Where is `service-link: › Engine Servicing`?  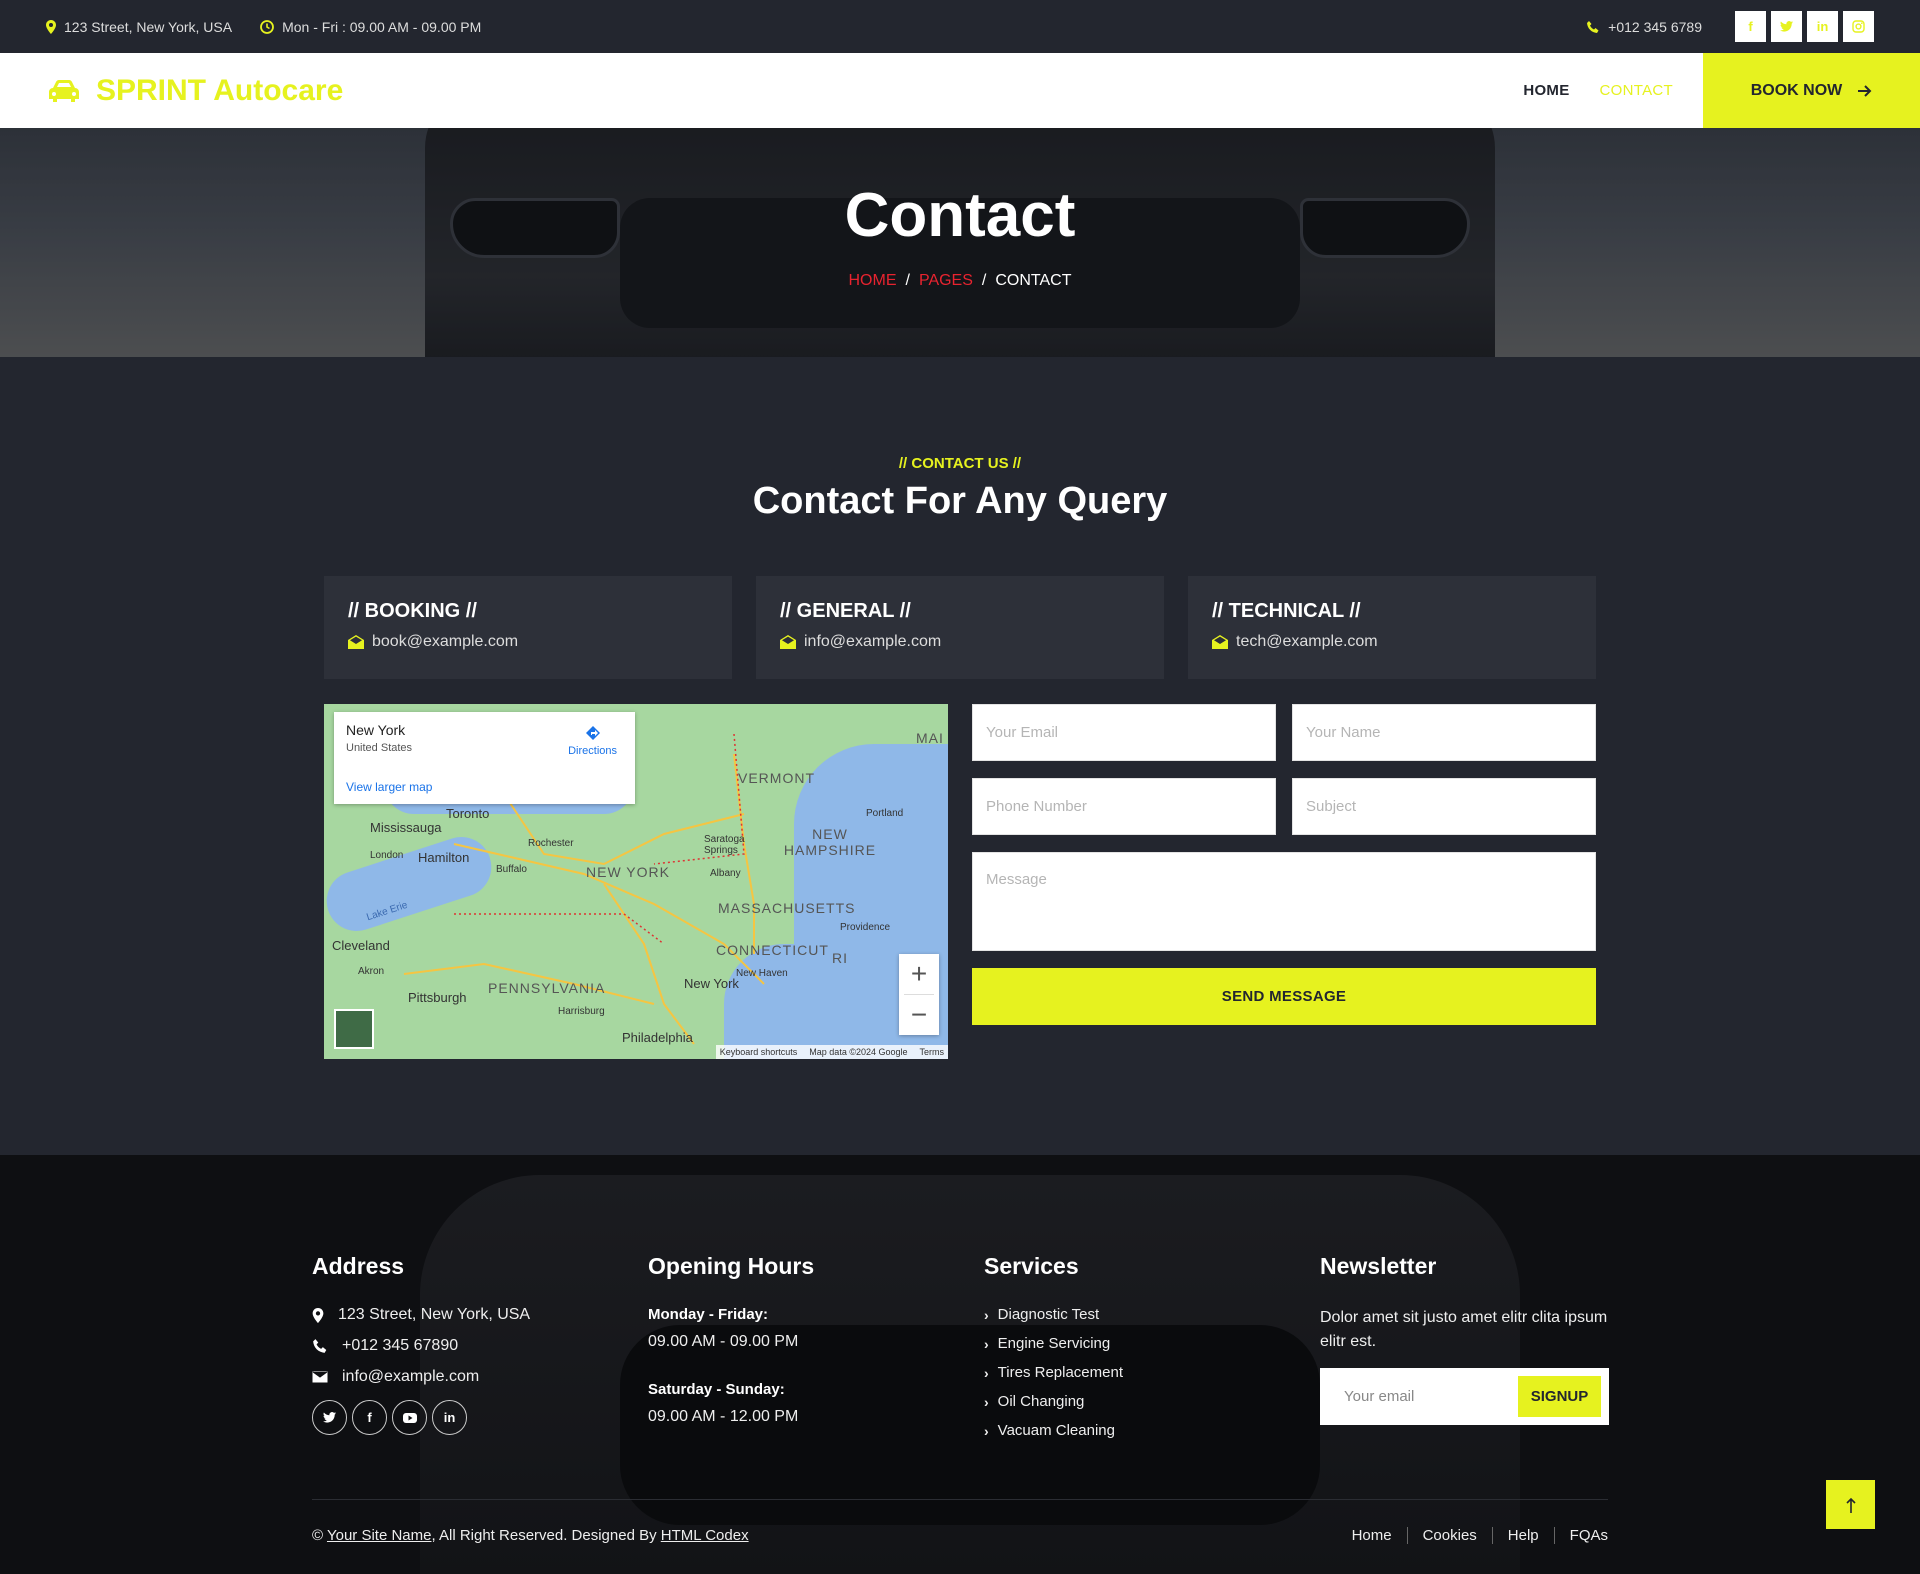
service-link: › Engine Servicing is located at coordinates (1134, 1343).